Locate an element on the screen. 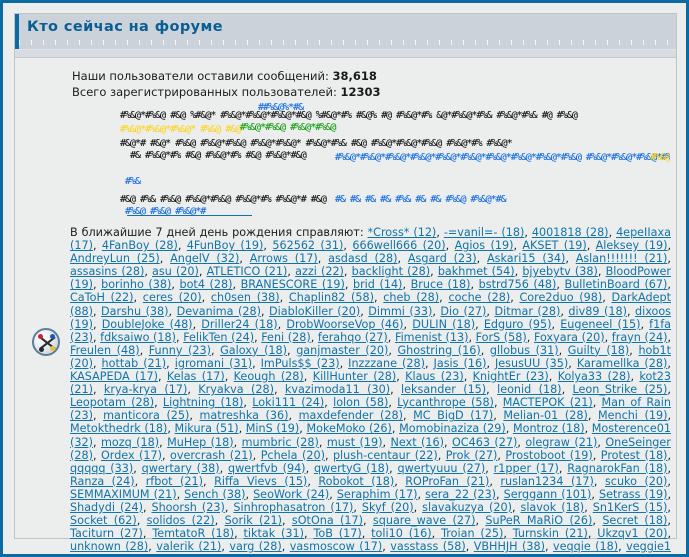 The width and height of the screenshot is (689, 557). birthday-user-link: Melian-01 (28) is located at coordinates (545, 415).